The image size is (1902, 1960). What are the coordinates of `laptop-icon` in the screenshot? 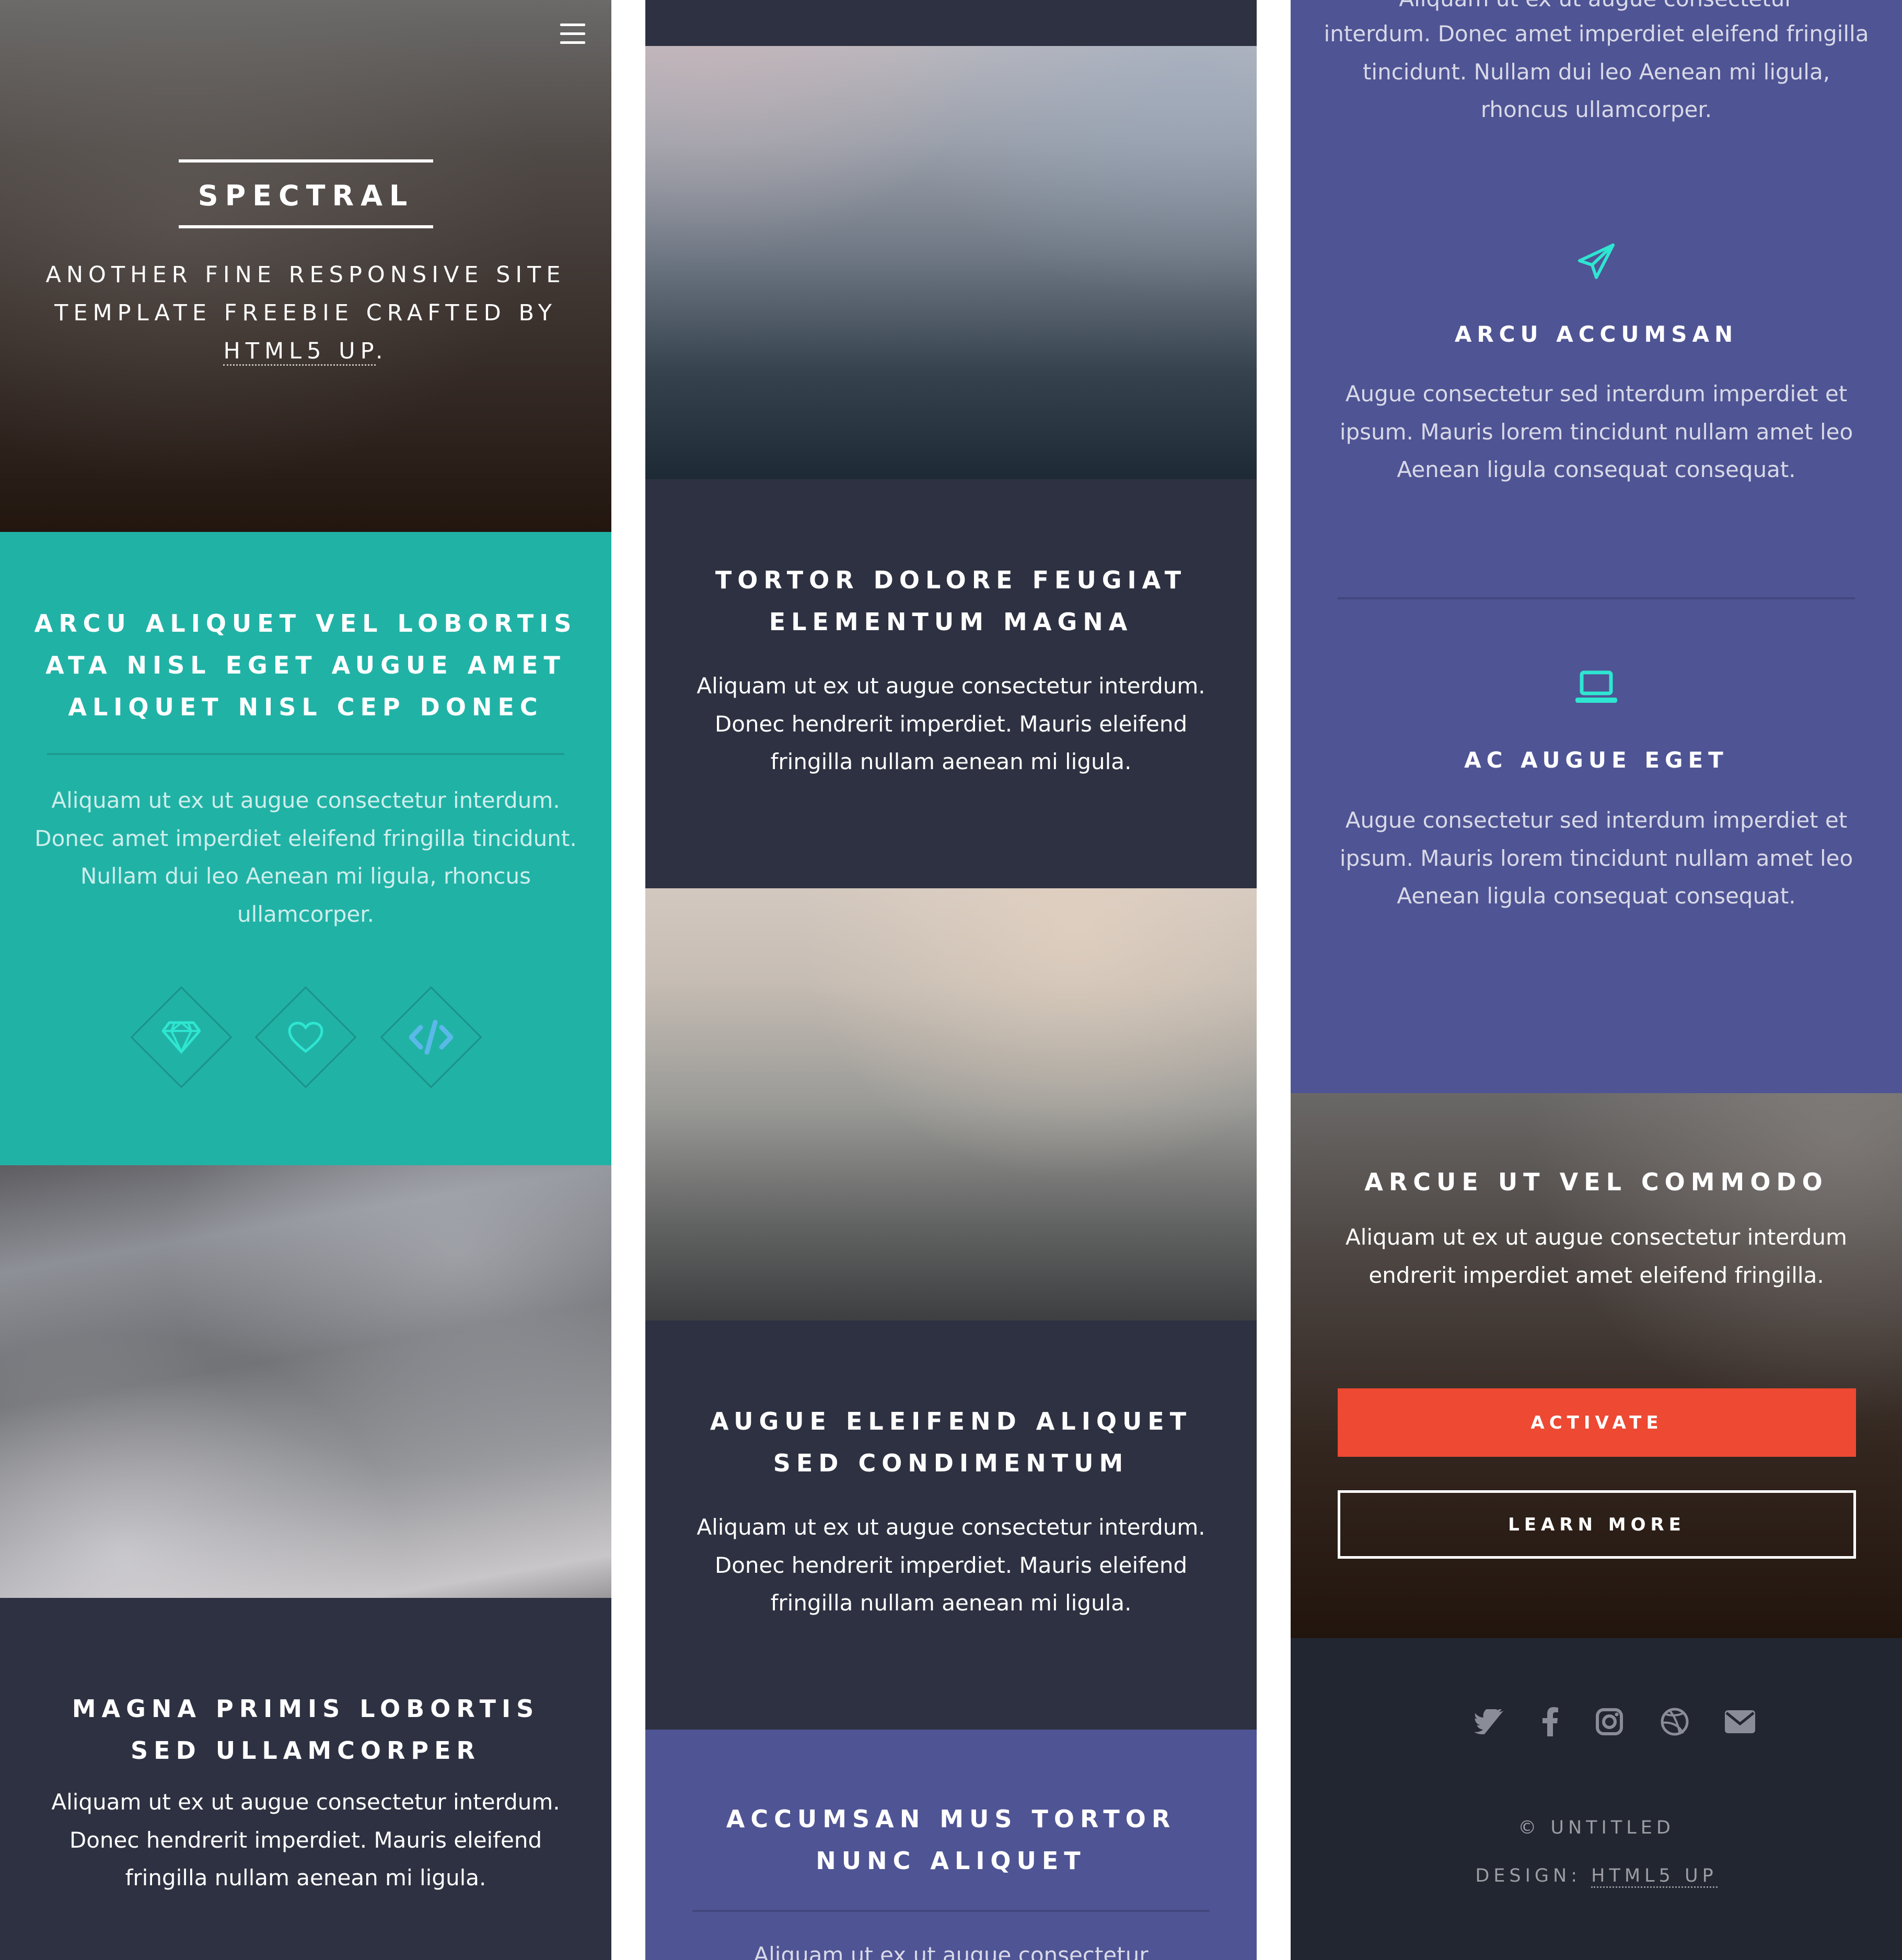 It's located at (1596, 688).